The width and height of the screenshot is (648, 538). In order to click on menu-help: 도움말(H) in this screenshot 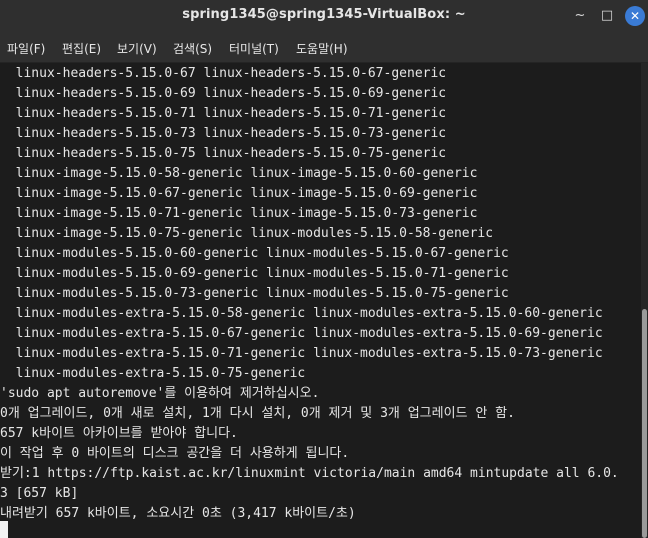, I will do `click(322, 48)`.